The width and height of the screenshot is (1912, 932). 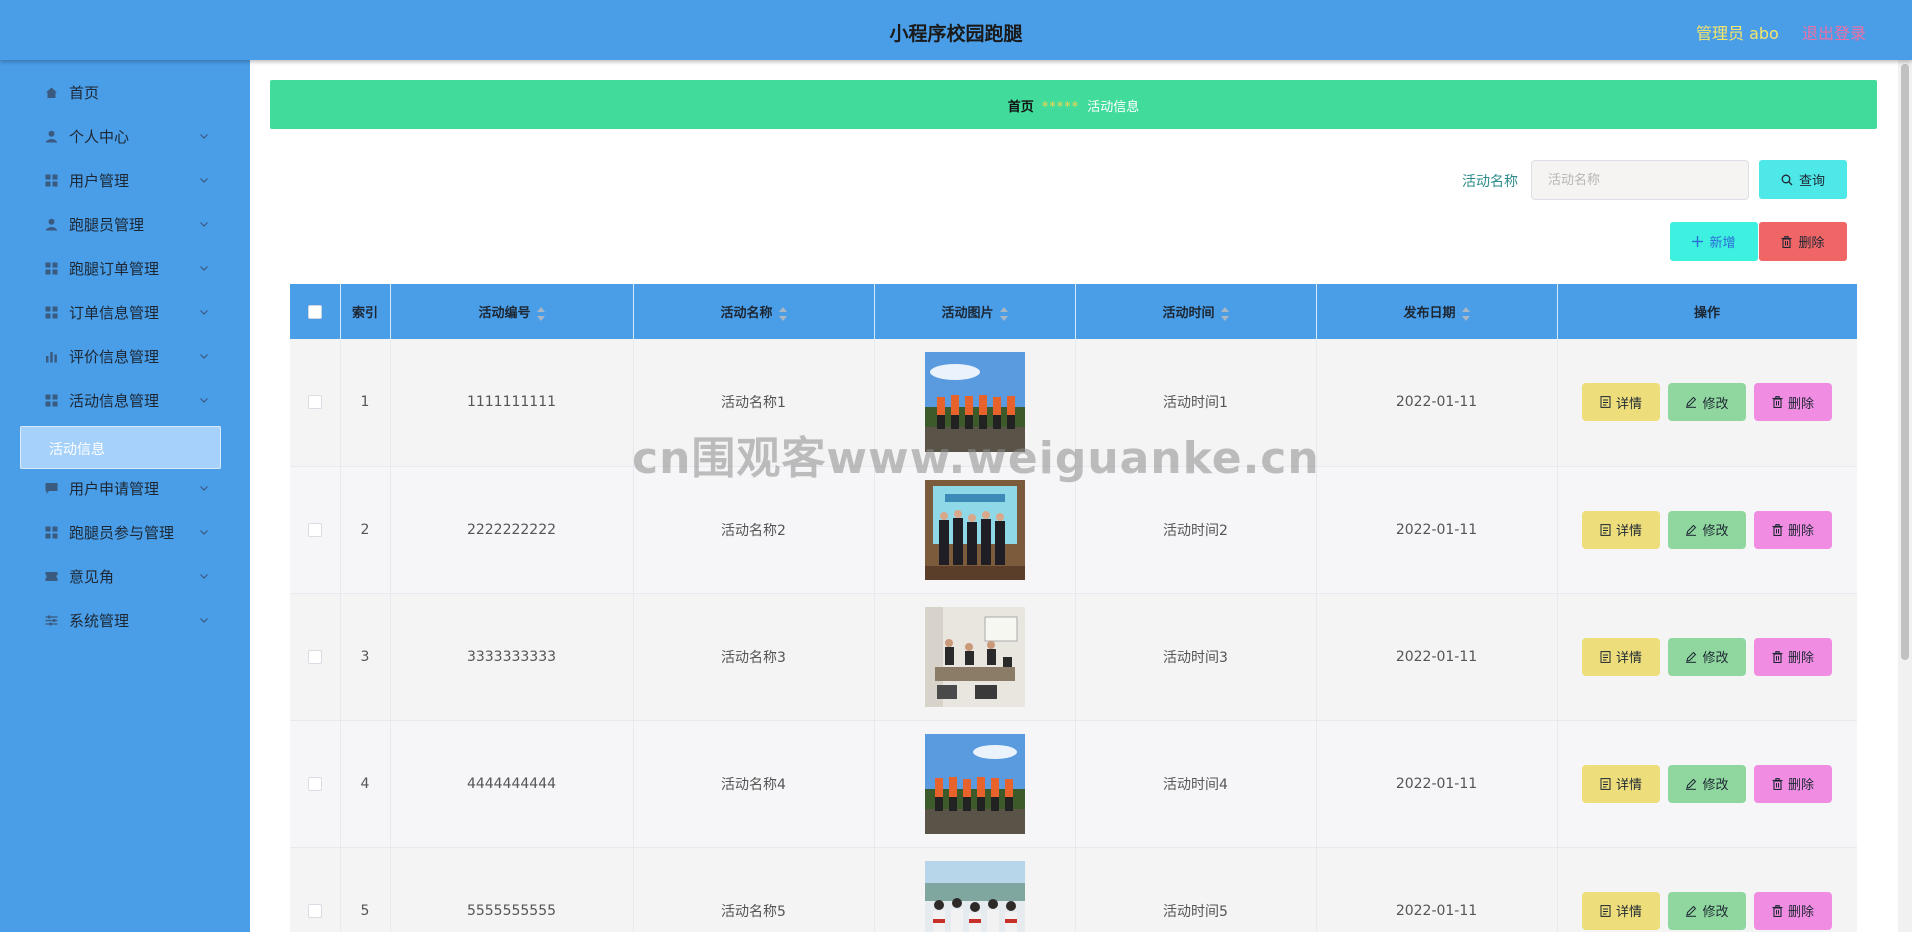 What do you see at coordinates (1429, 313) in the screenshot?
I see `column-header-label: 发布日期` at bounding box center [1429, 313].